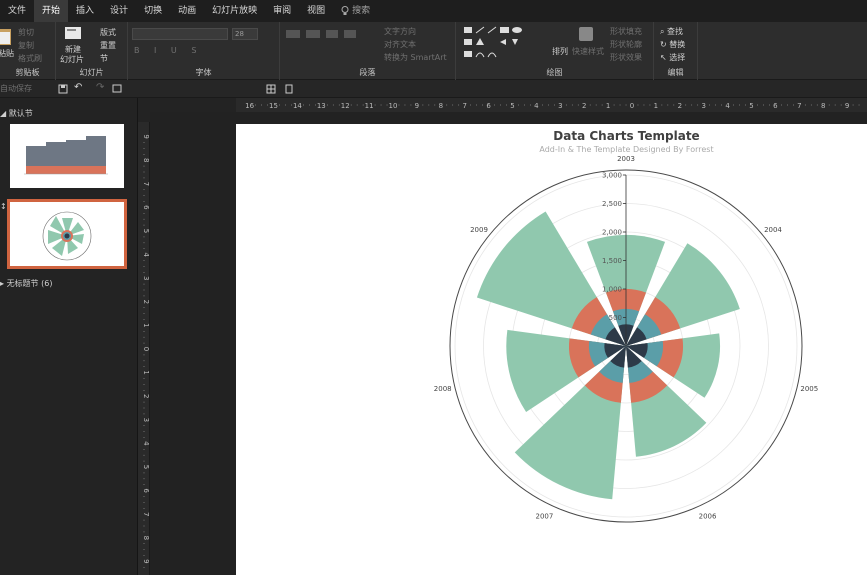 This screenshot has height=575, width=867. I want to click on radial-tick-label: 500, so click(615, 318).